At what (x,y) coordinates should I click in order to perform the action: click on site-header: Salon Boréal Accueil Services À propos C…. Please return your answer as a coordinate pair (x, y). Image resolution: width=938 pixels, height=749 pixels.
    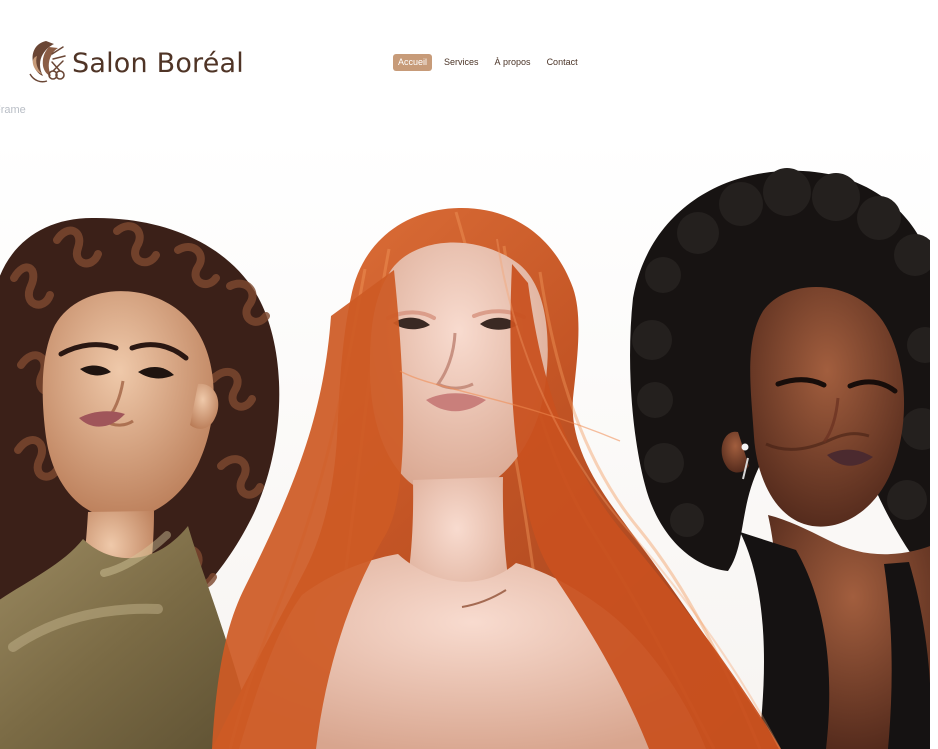
    Looking at the image, I should click on (469, 55).